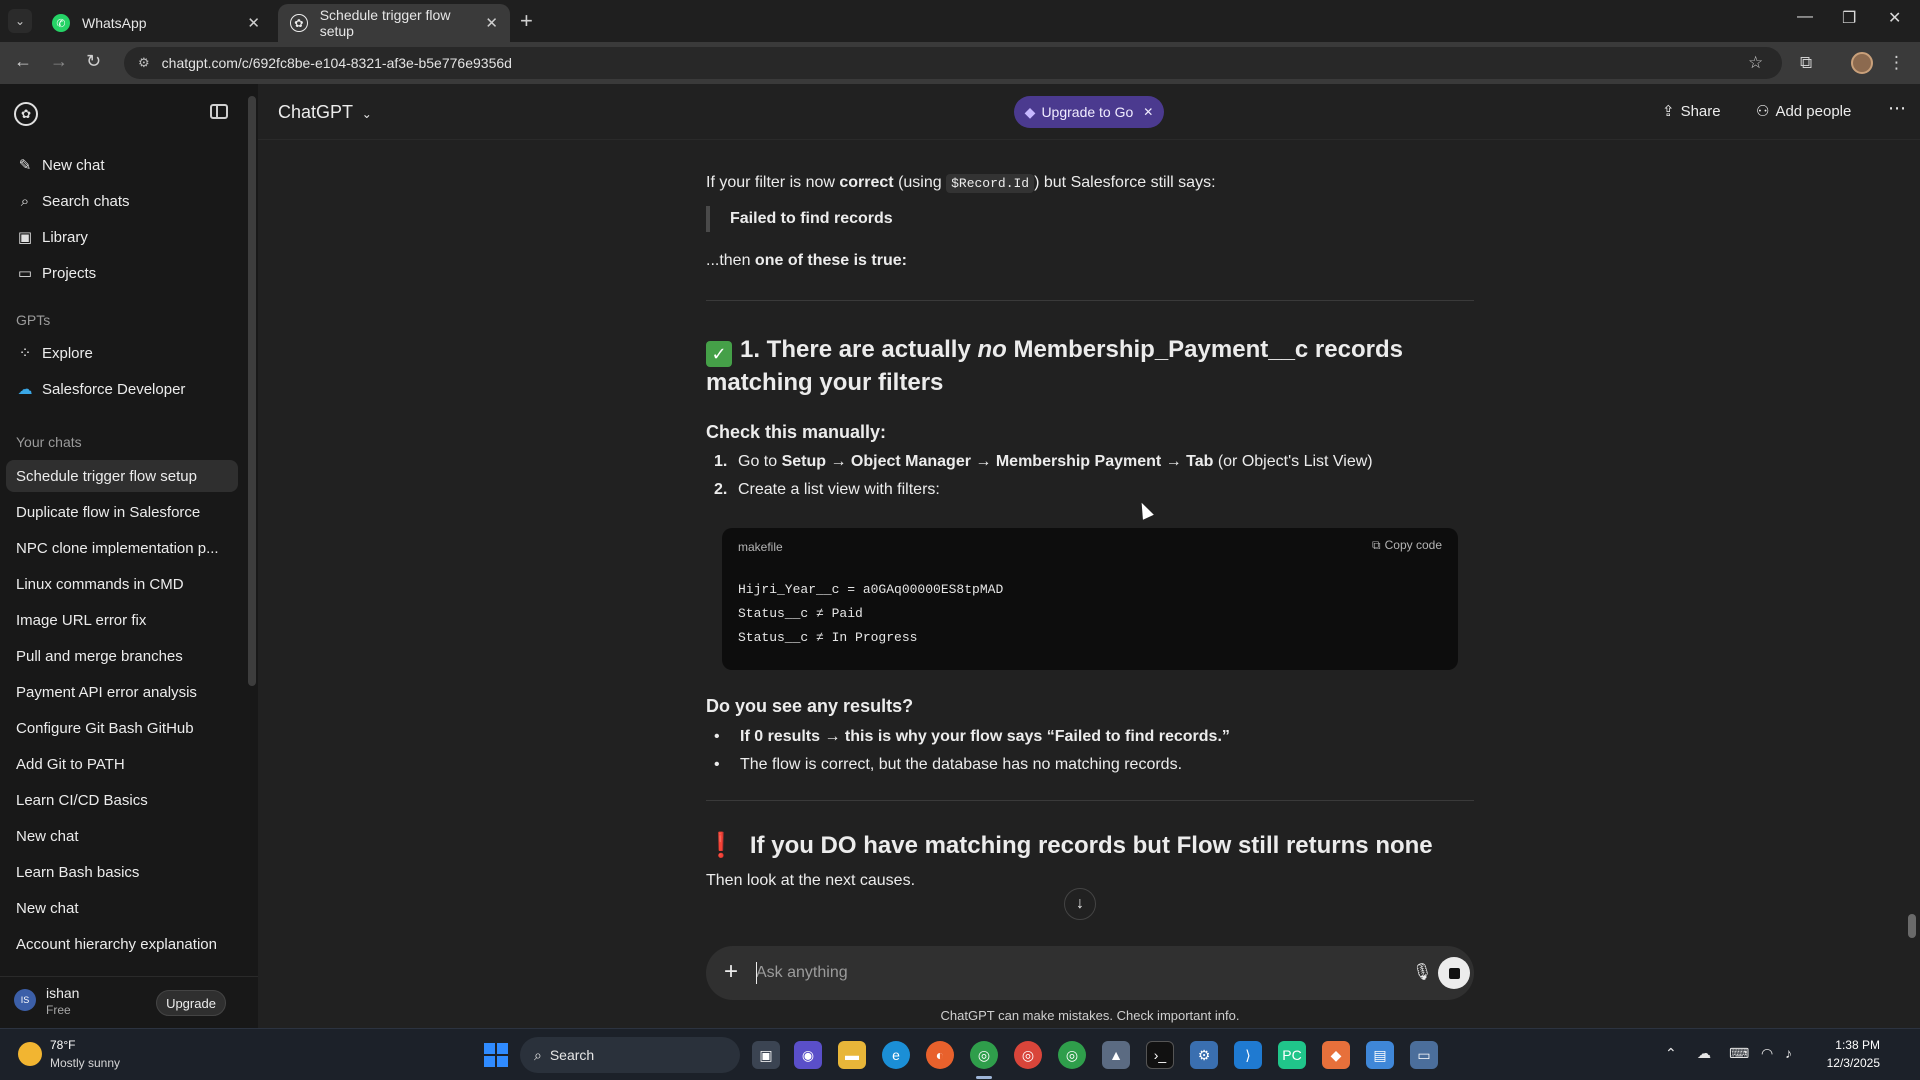 This screenshot has width=1920, height=1080. I want to click on chatgpt-logo-icon: ✿, so click(26, 114).